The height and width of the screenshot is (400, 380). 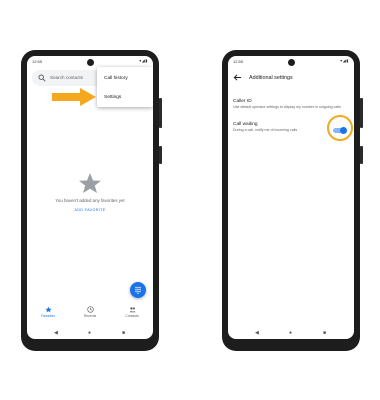 I want to click on dialpad-icon, so click(x=138, y=290).